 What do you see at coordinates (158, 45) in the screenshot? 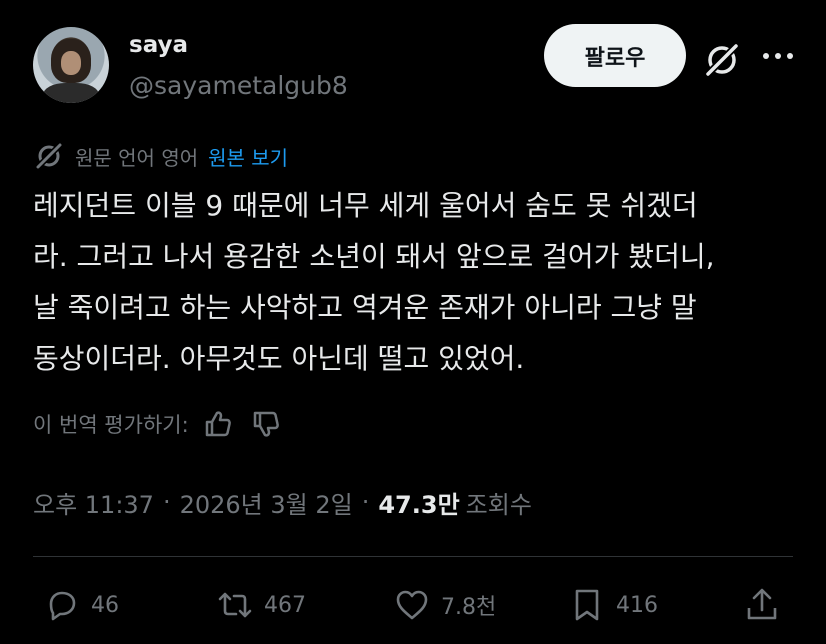
I see `author-name: saya` at bounding box center [158, 45].